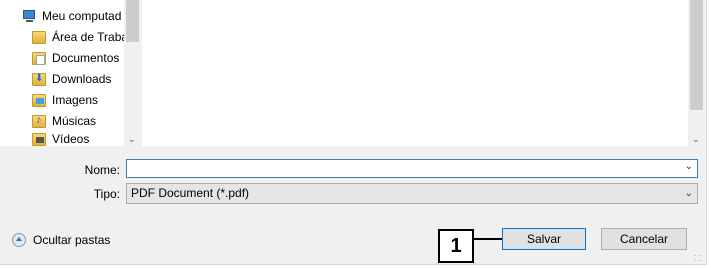 The image size is (711, 268). Describe the element at coordinates (106, 194) in the screenshot. I see `type-label: Tipo:` at that location.